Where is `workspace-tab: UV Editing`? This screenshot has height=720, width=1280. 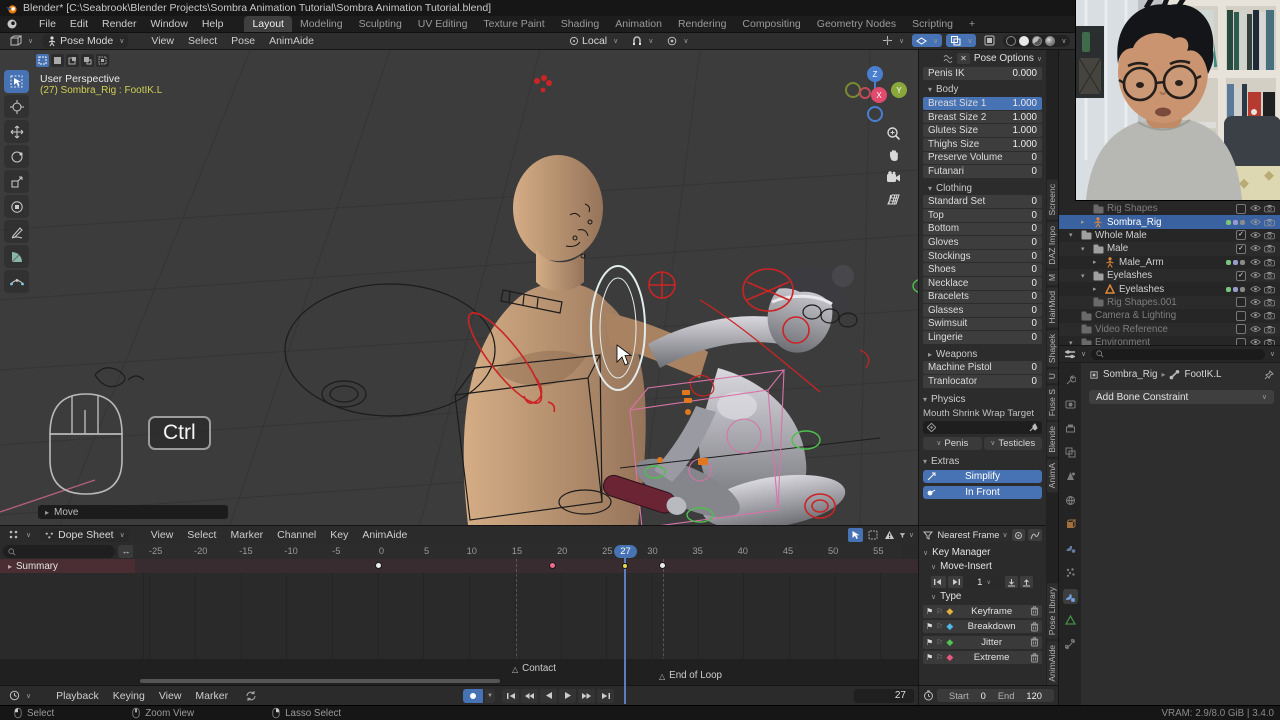
workspace-tab: UV Editing is located at coordinates (443, 24).